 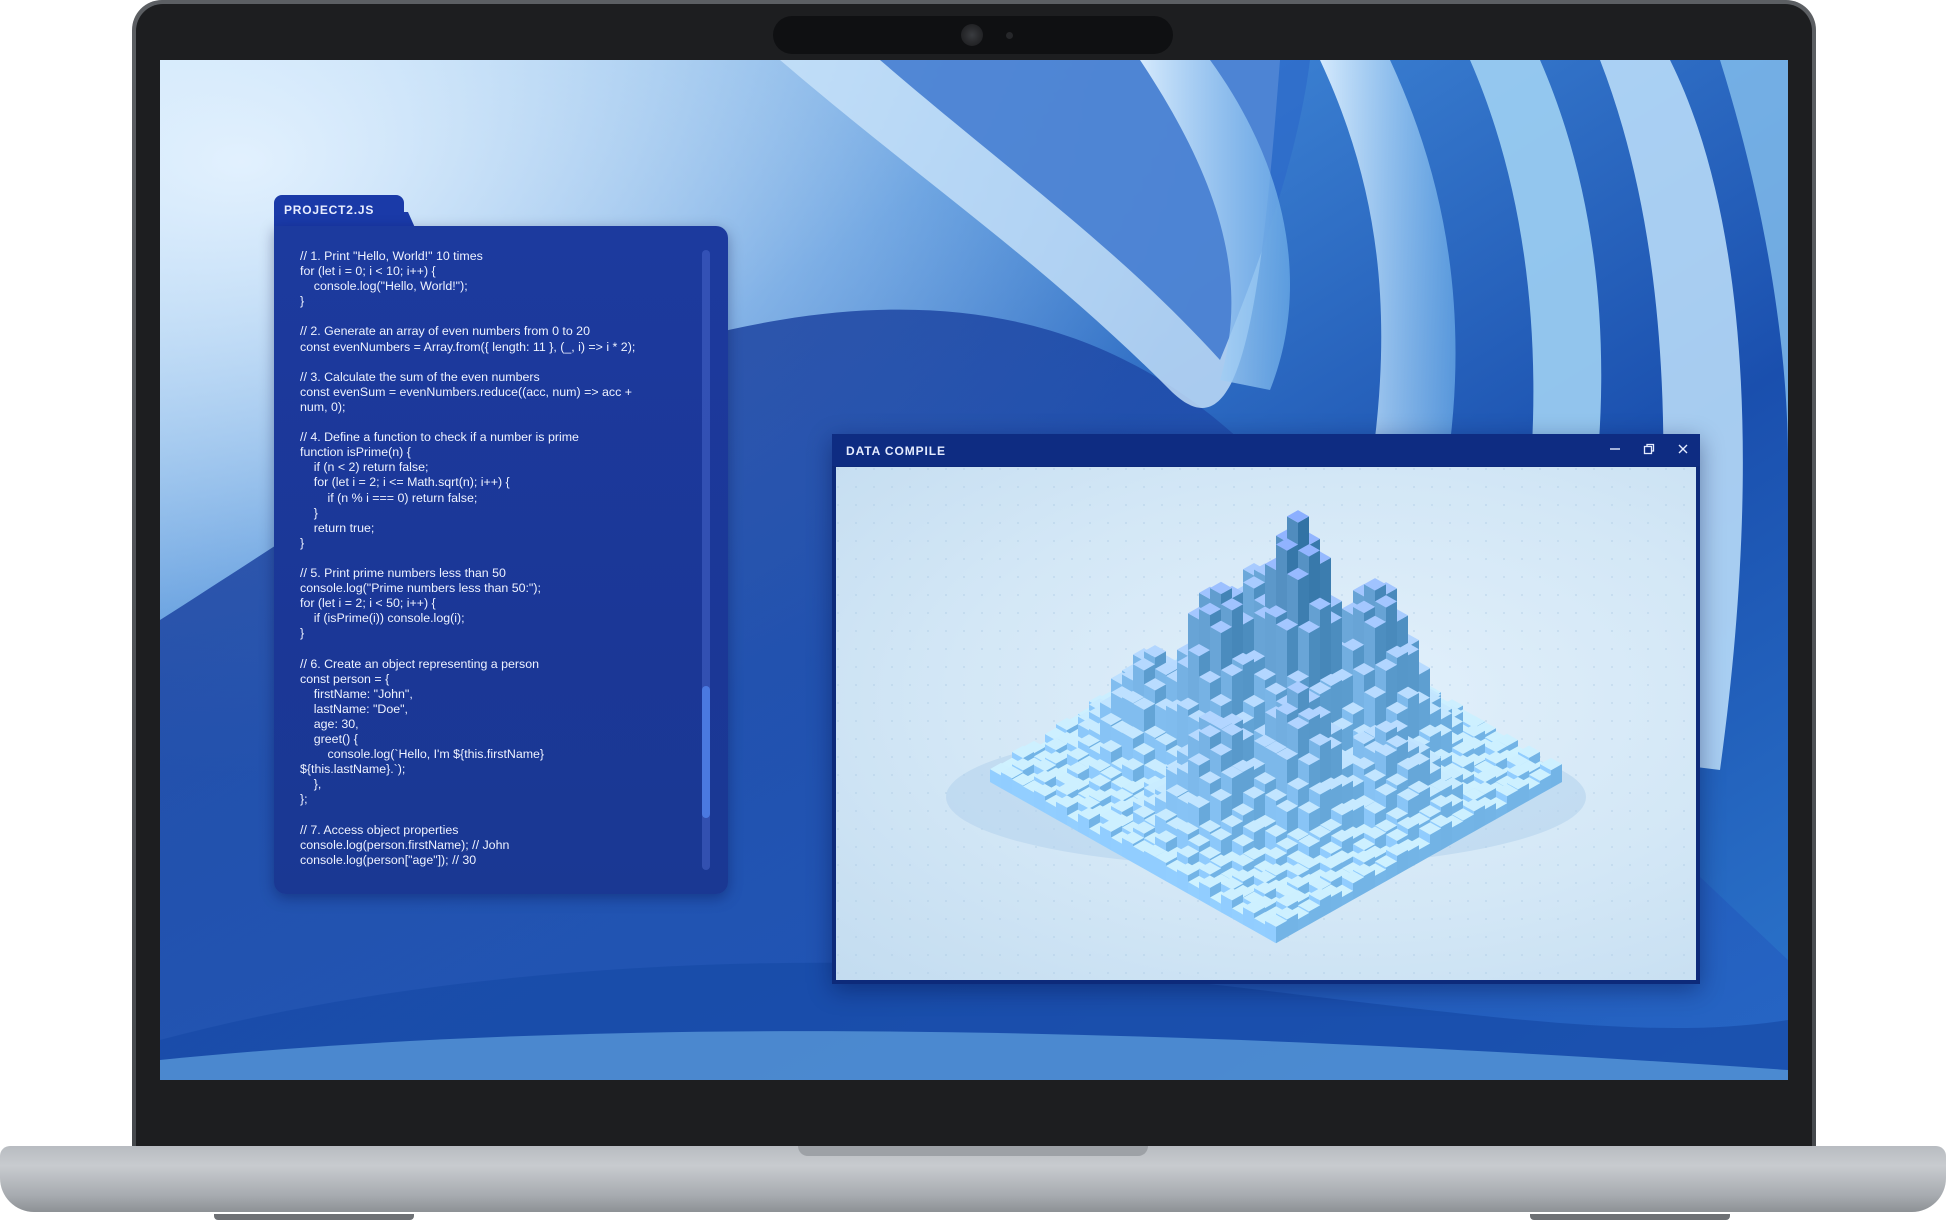 I want to click on code-line: if (n % i === 0) return false;, so click(x=389, y=497).